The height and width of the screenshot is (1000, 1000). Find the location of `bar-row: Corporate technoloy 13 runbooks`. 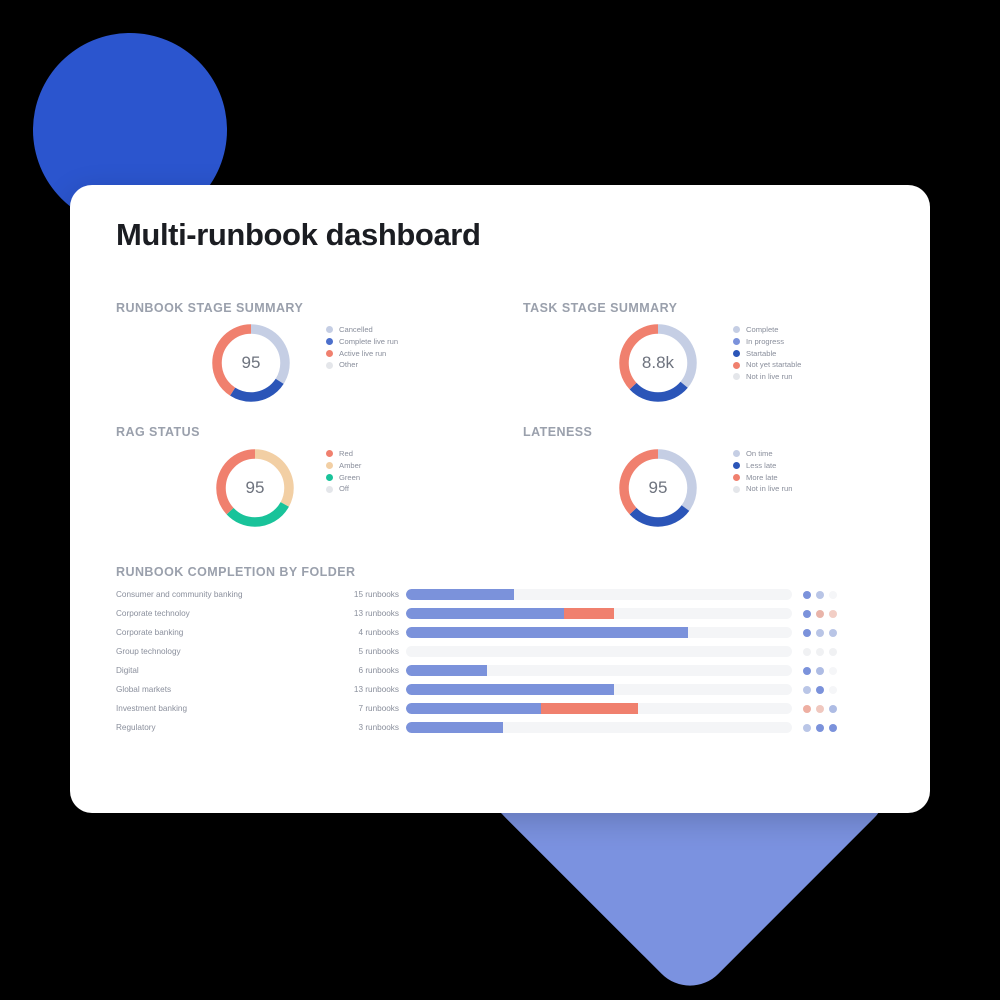

bar-row: Corporate technoloy 13 runbooks is located at coordinates (501, 613).